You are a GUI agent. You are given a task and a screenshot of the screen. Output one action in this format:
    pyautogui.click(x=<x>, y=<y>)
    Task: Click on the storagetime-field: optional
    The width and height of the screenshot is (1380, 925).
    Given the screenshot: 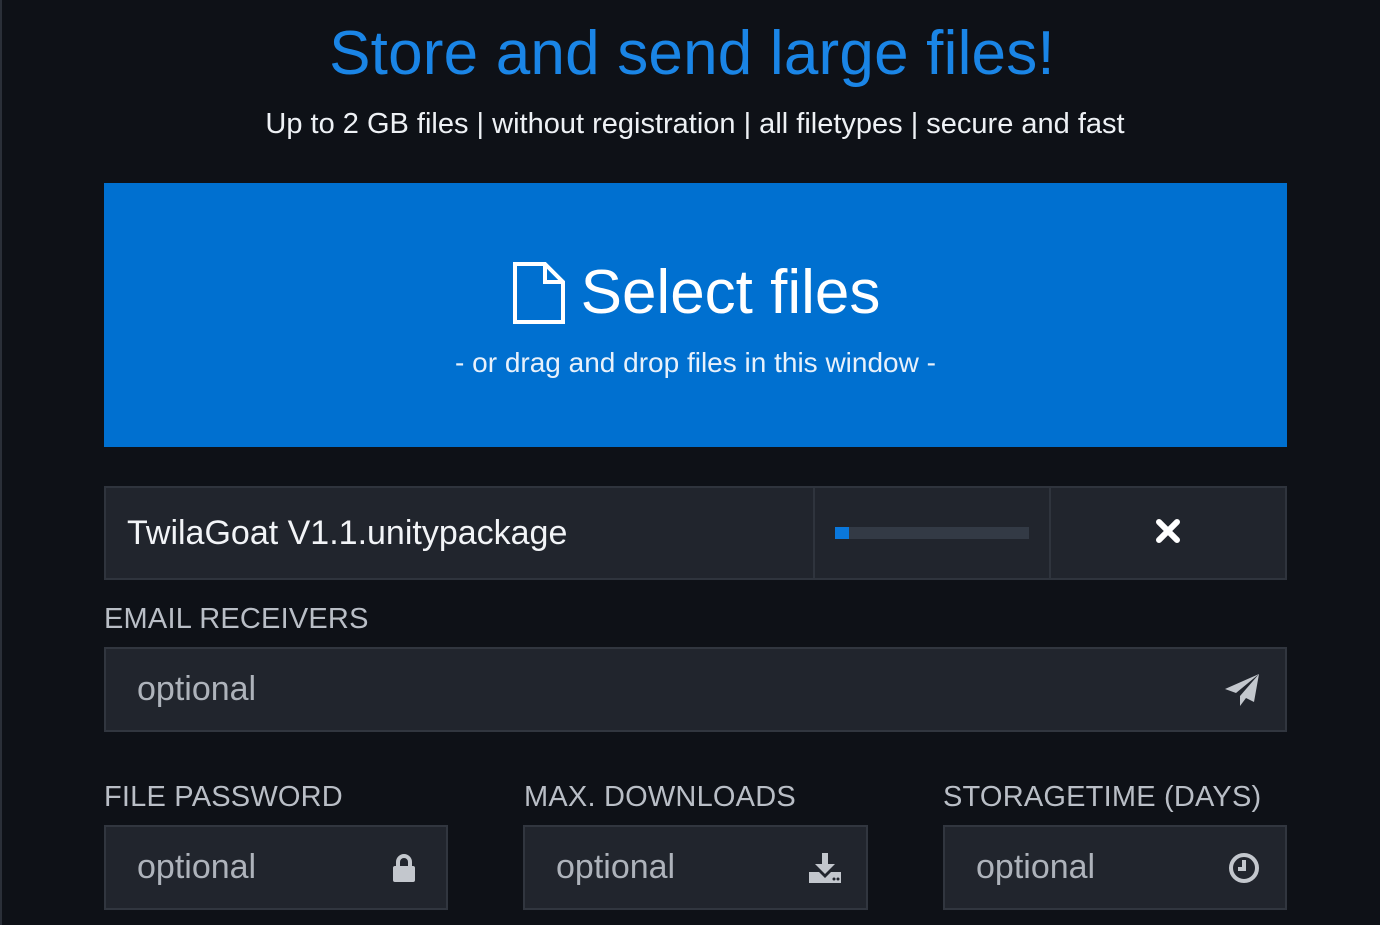 What is the action you would take?
    pyautogui.click(x=1115, y=867)
    